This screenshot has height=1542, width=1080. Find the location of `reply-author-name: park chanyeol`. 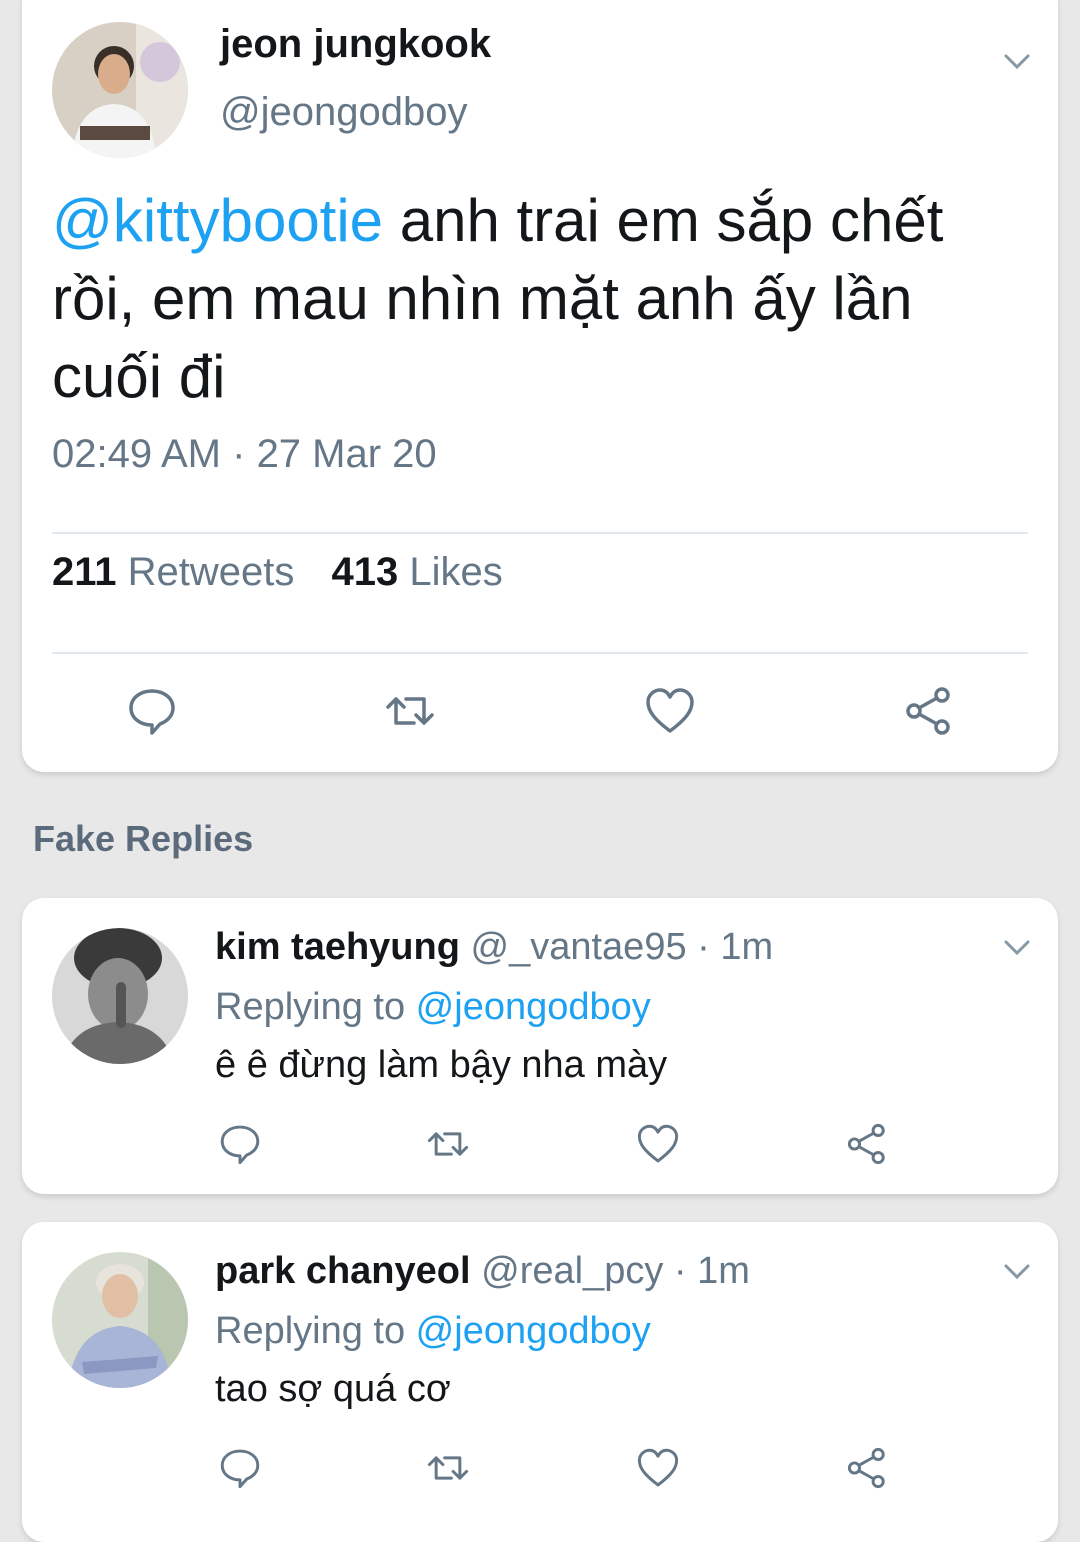

reply-author-name: park chanyeol is located at coordinates (343, 1271).